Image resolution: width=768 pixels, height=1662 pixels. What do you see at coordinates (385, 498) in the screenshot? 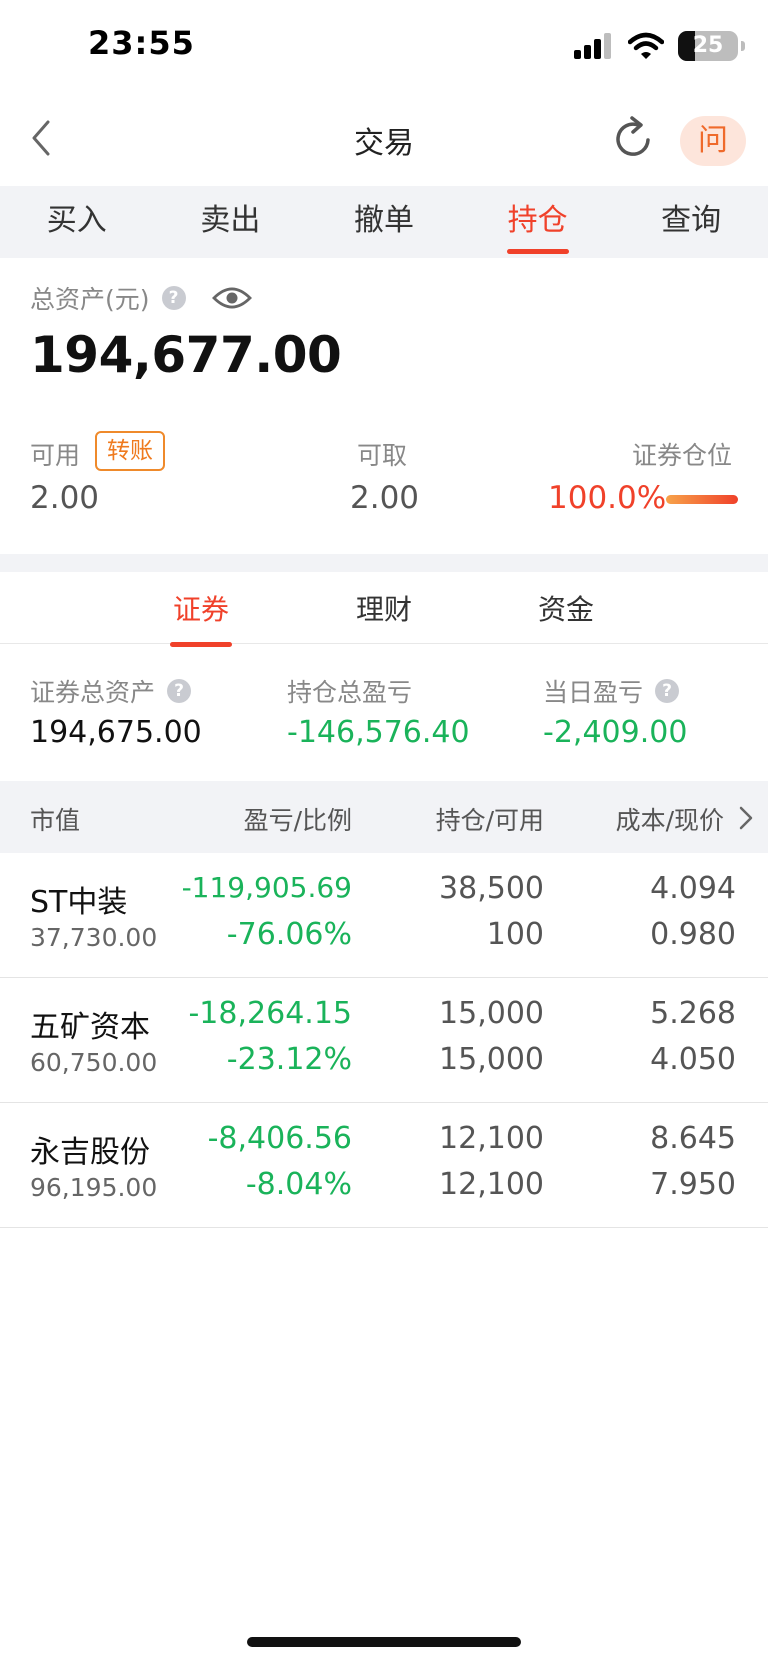
I see `withdrawable-value: 2.00` at bounding box center [385, 498].